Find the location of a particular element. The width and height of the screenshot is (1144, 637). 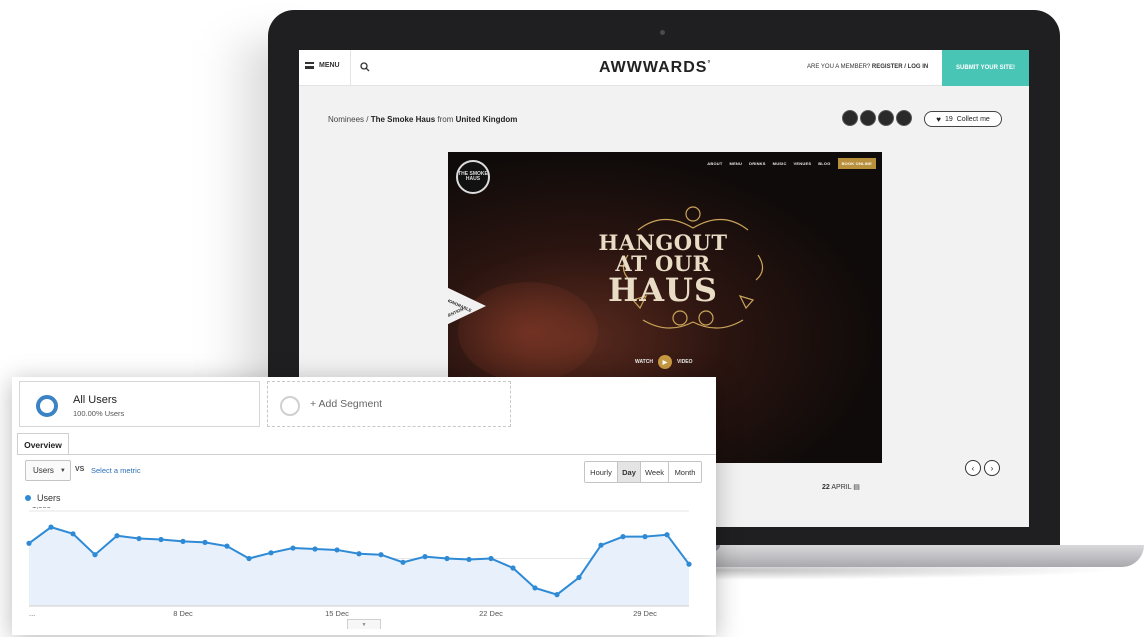

week-button: Week is located at coordinates (655, 472).